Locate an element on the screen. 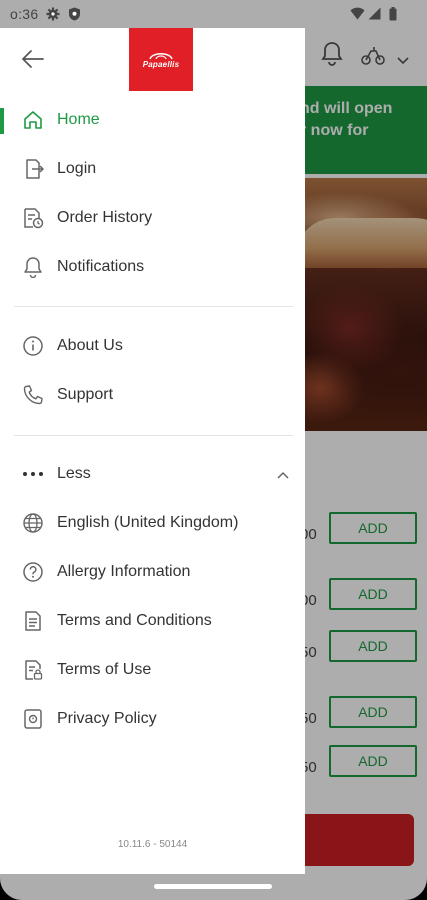 The image size is (427, 900). nav-label-language: English (United Kingdom) is located at coordinates (148, 522).